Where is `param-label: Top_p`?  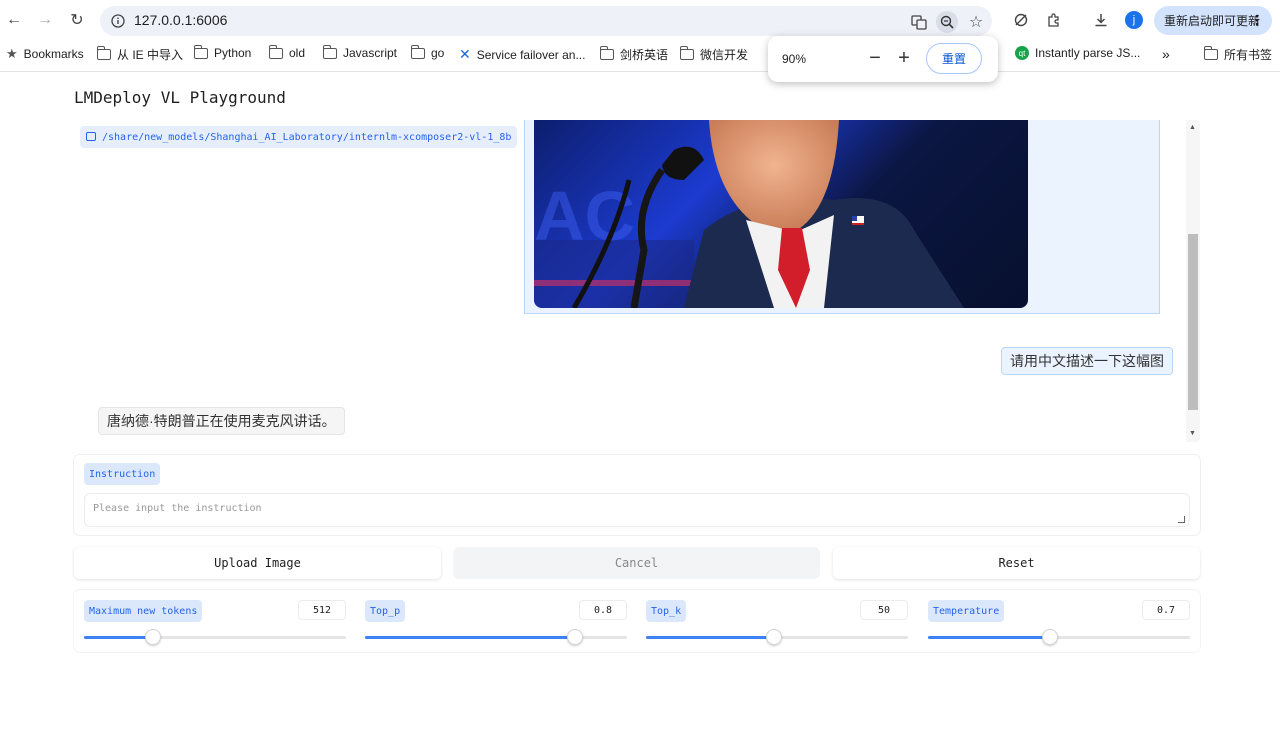 param-label: Top_p is located at coordinates (385, 611).